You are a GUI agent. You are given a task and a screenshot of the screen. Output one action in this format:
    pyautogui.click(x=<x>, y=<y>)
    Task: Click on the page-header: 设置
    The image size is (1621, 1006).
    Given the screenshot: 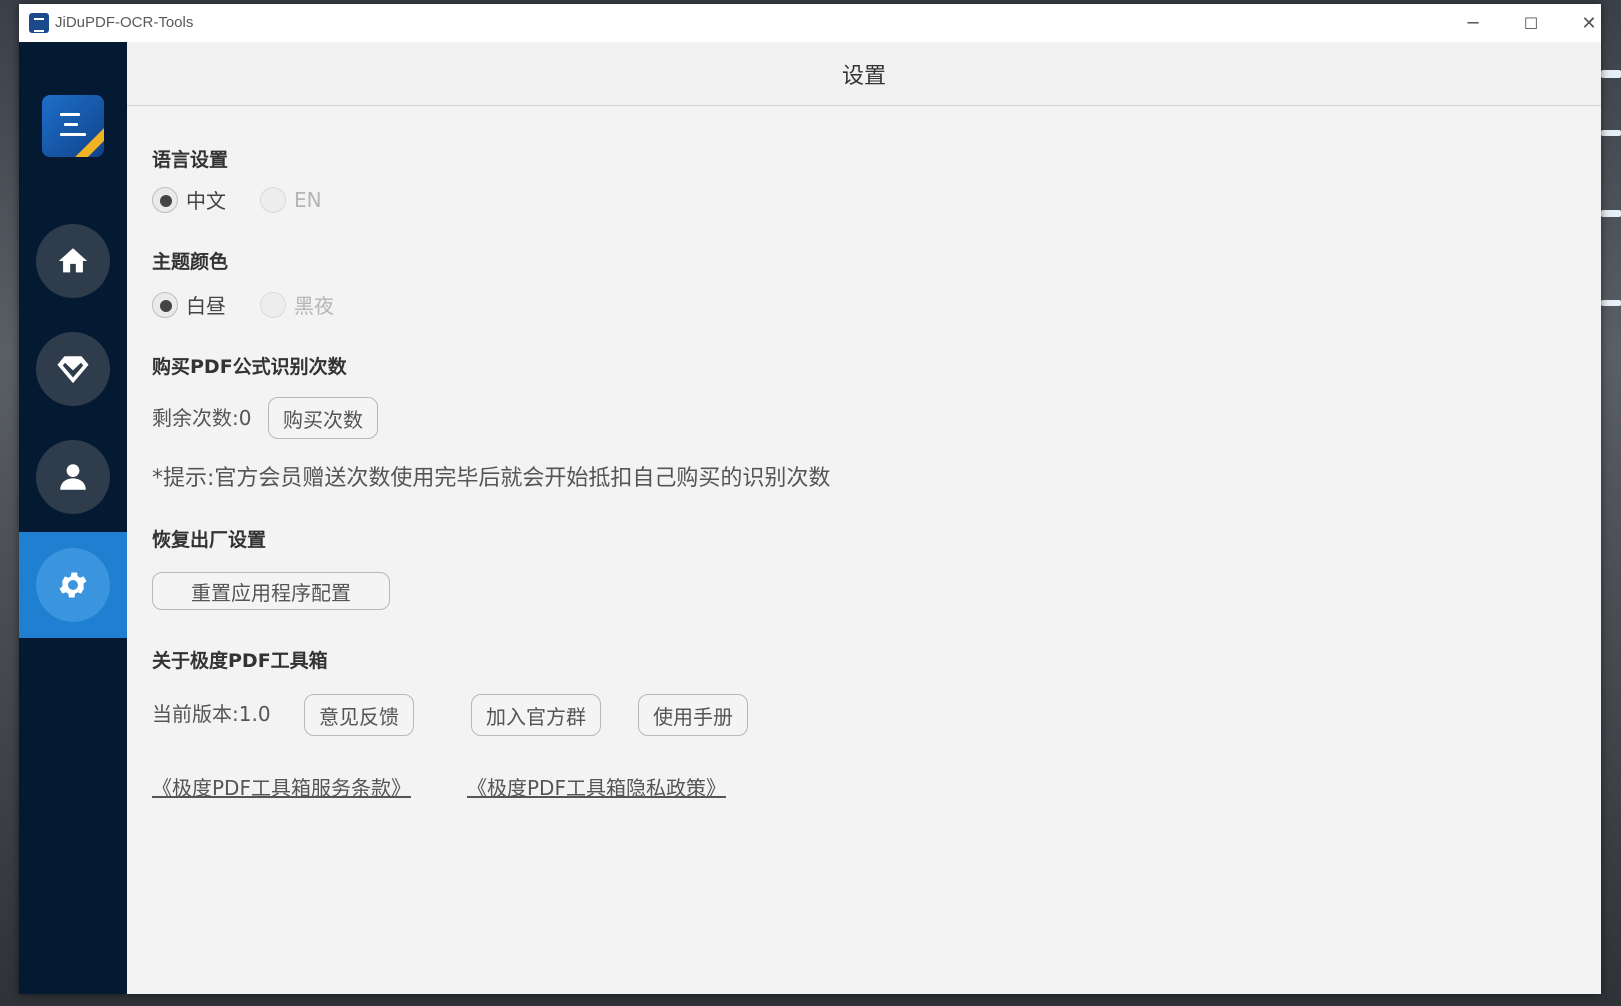 What is the action you would take?
    pyautogui.click(x=864, y=74)
    